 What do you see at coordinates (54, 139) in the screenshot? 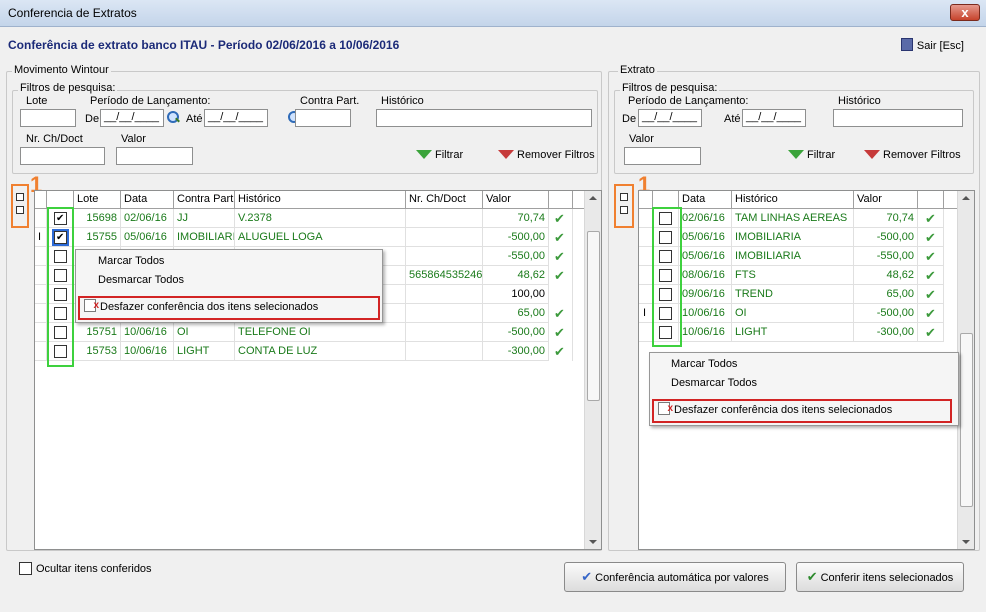
I see `nrch-label: Nr. Ch/Doct` at bounding box center [54, 139].